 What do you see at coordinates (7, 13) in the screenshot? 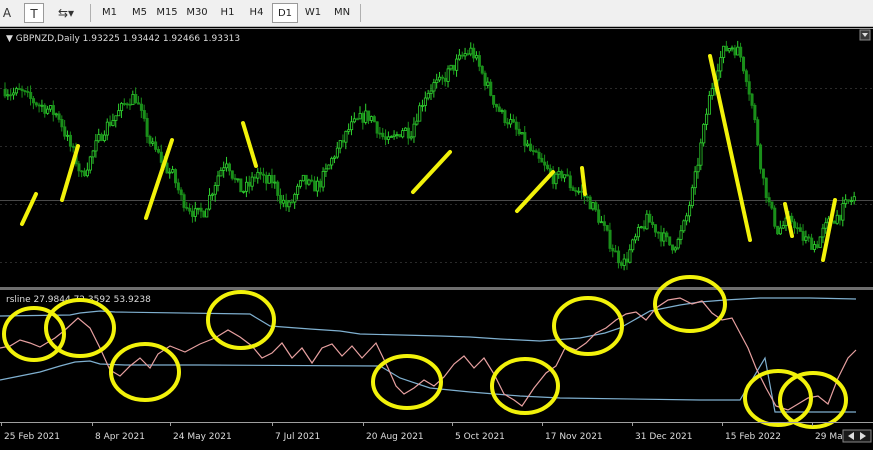
I see `text-tool-icon: A` at bounding box center [7, 13].